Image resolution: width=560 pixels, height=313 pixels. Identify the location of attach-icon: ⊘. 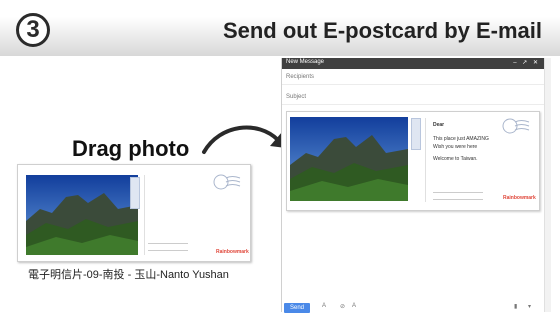
(342, 306).